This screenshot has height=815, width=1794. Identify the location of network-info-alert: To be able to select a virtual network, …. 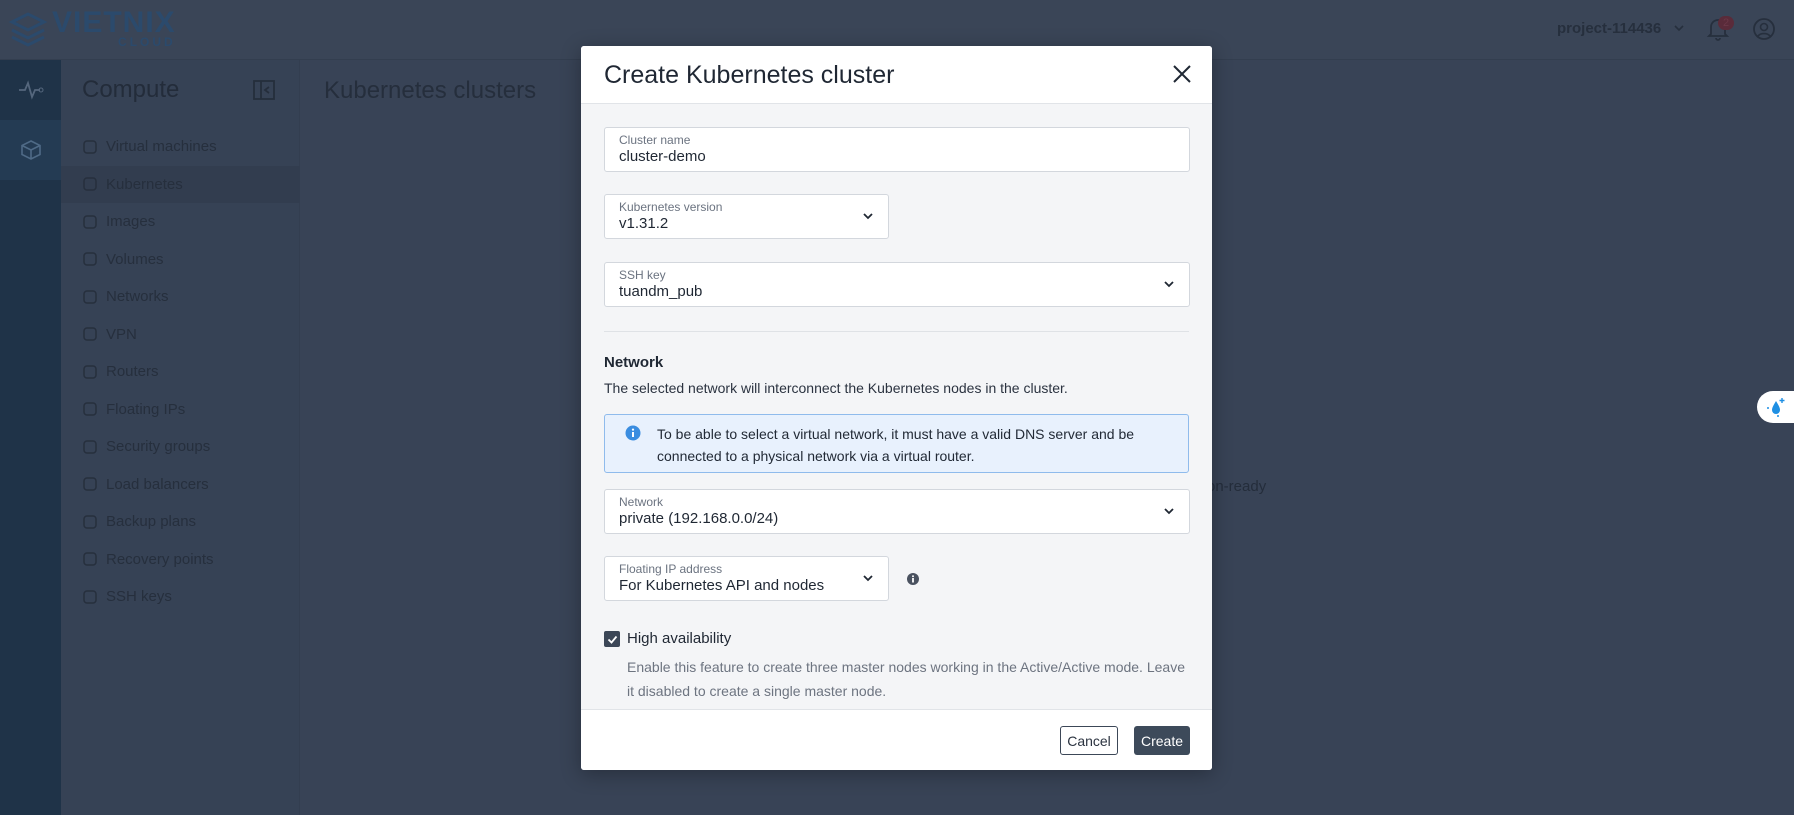
(896, 443).